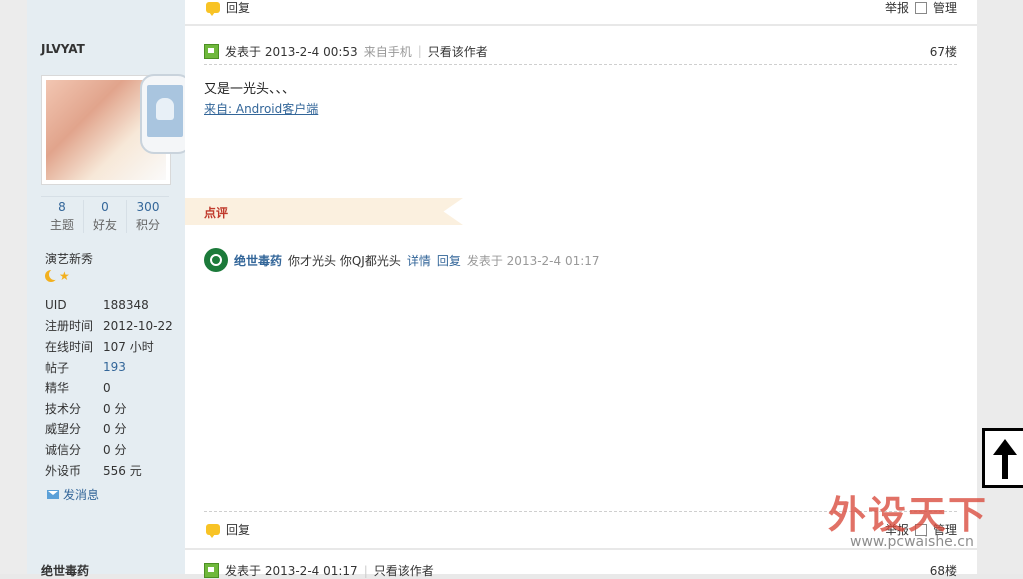 The width and height of the screenshot is (1023, 579). I want to click on reply-button-top: 回复, so click(228, 8).